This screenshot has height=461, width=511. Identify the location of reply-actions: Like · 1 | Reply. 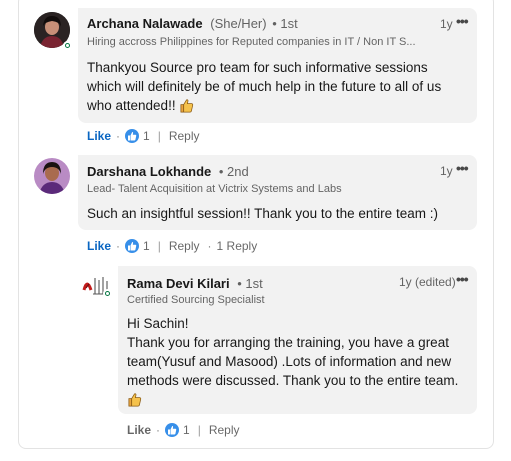
(183, 430).